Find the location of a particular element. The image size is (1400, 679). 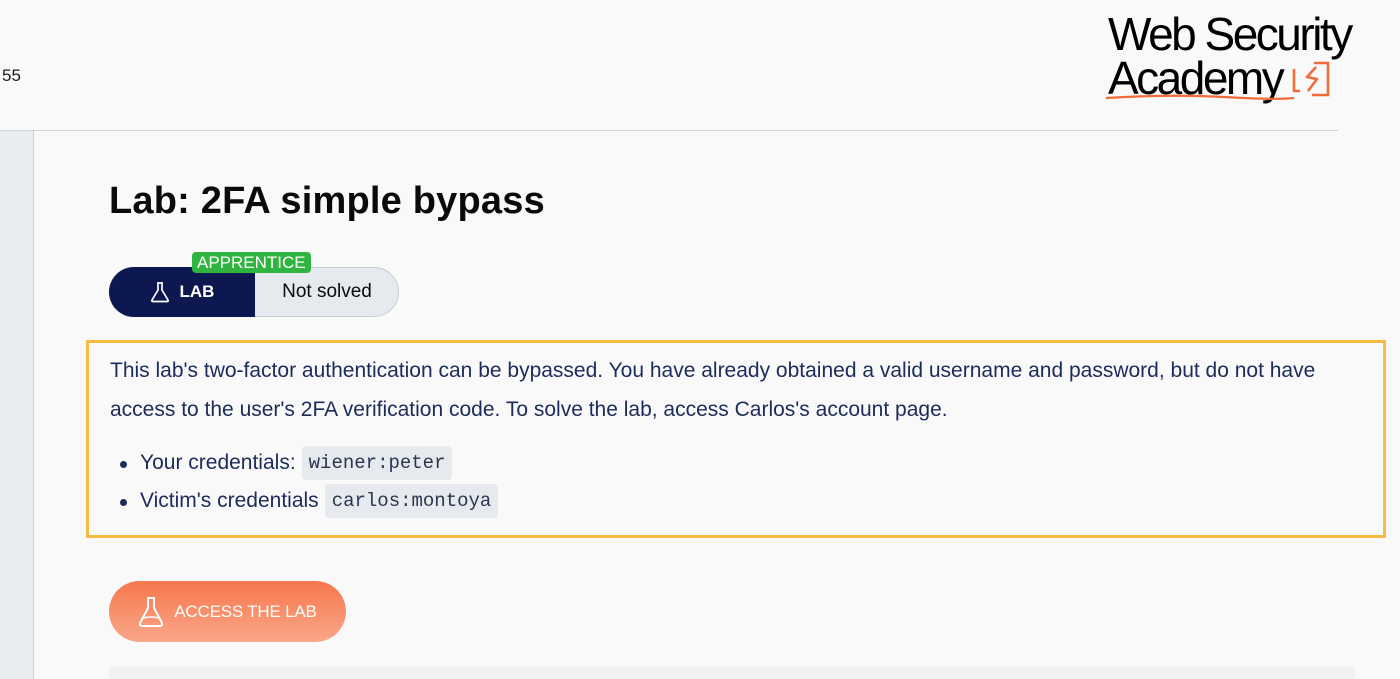

web-security-academy-logo: Web Security Academy is located at coordinates (1234, 58).